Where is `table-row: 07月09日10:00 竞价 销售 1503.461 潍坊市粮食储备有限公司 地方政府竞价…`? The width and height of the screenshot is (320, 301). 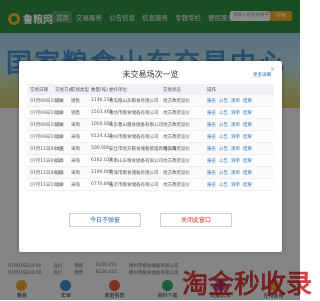 table-row: 07月09日10:00 竞价 销售 1503.461 潍坊市粮食储备有限公司 地方政府竞价… is located at coordinates (150, 113).